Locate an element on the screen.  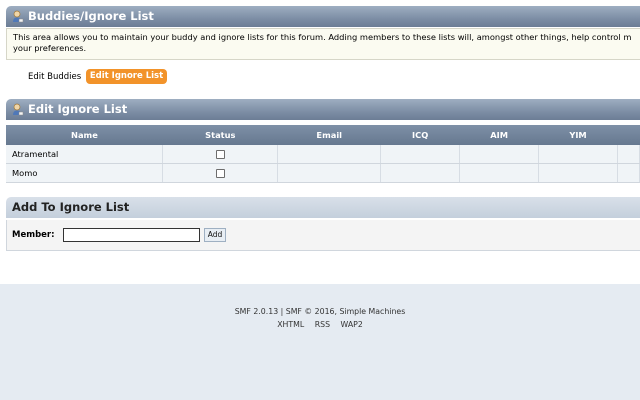
table-row: Momo is located at coordinates (323, 173).